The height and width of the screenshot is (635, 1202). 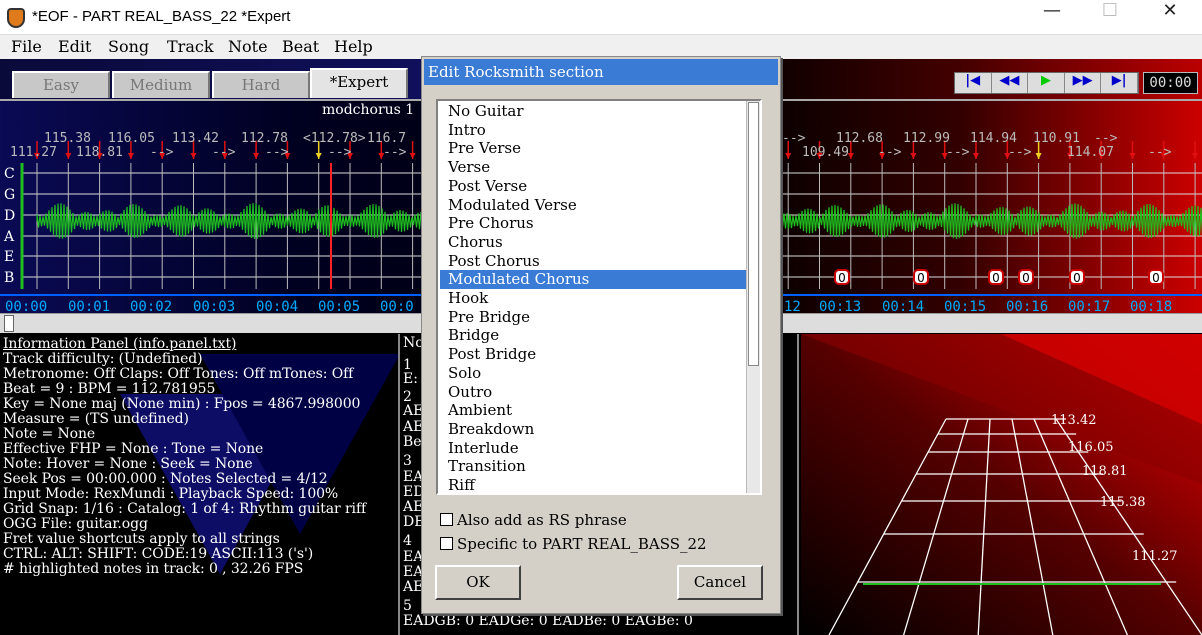 I want to click on timeline-label: 00:18, so click(x=1151, y=306).